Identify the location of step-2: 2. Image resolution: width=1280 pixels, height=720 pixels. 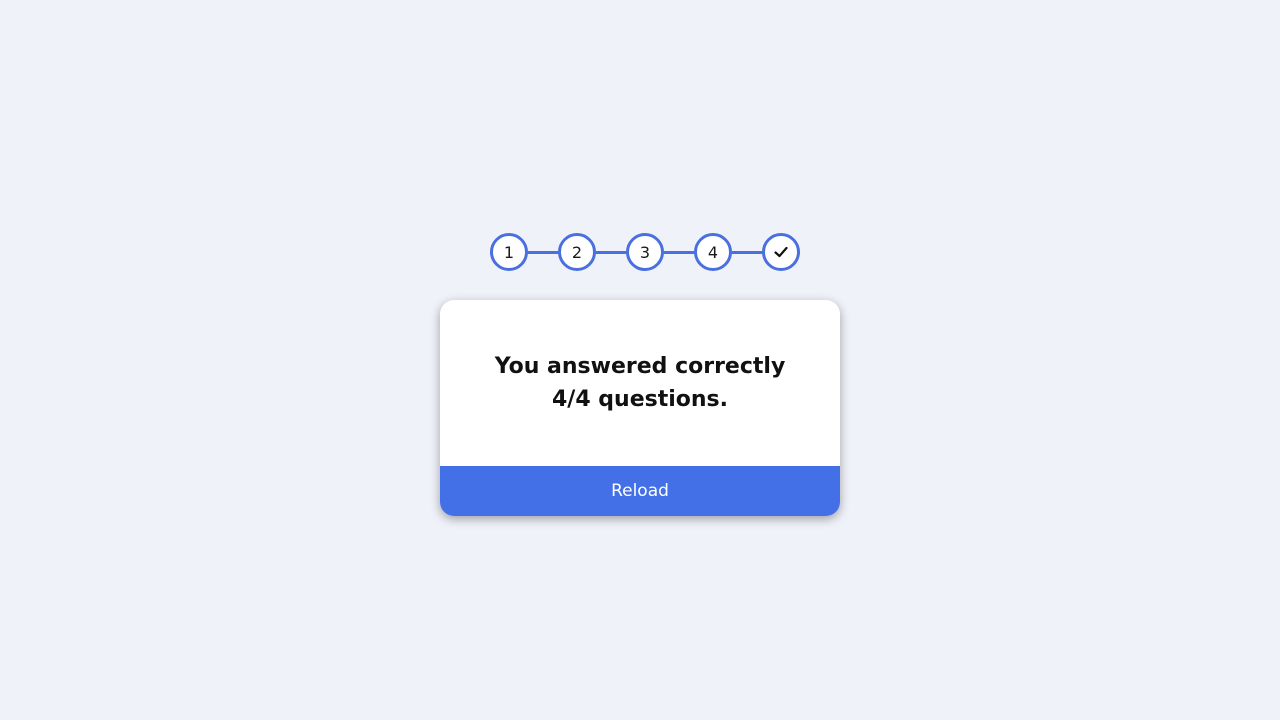
(577, 252).